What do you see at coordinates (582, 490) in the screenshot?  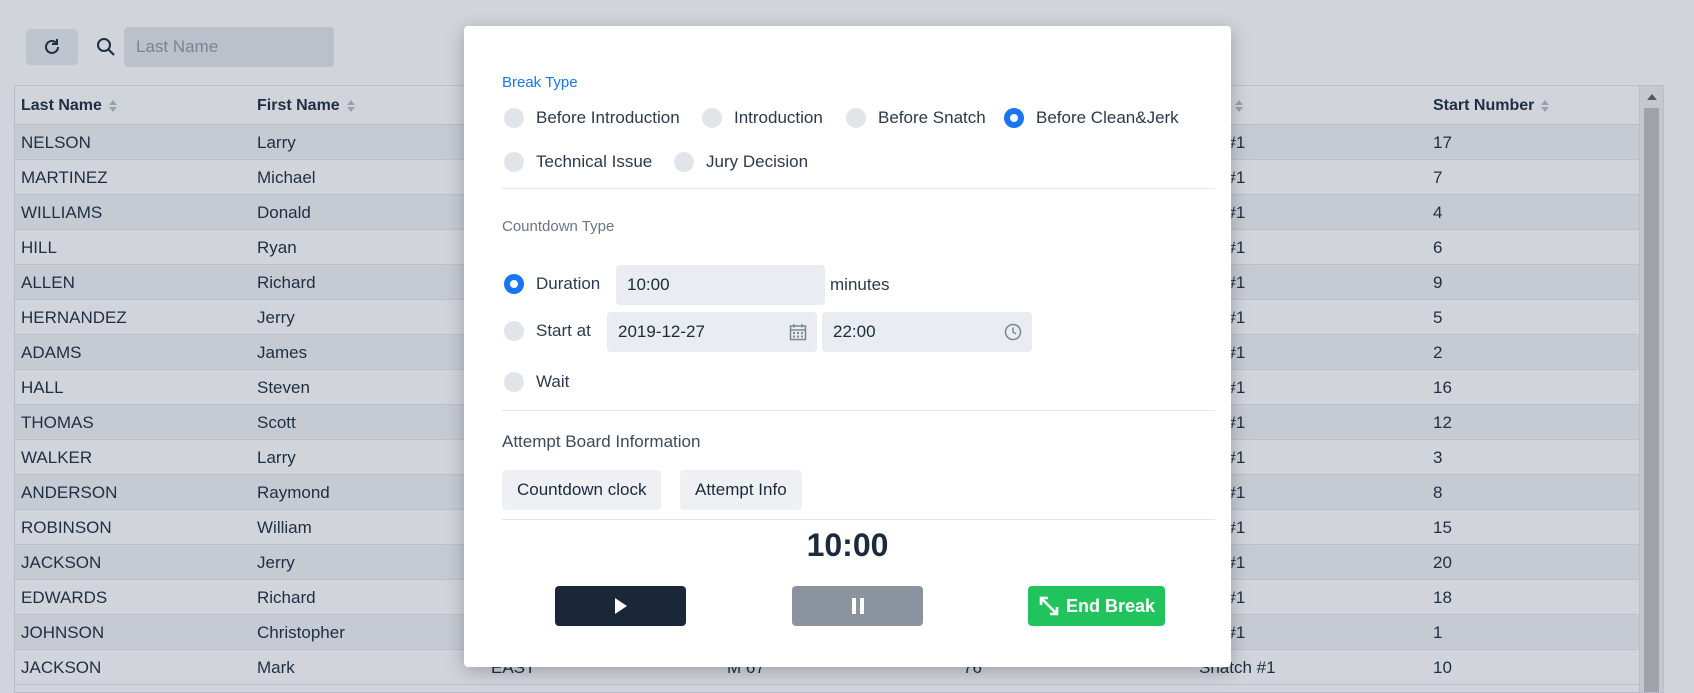 I see `countdown-clock-button: Countdown clock` at bounding box center [582, 490].